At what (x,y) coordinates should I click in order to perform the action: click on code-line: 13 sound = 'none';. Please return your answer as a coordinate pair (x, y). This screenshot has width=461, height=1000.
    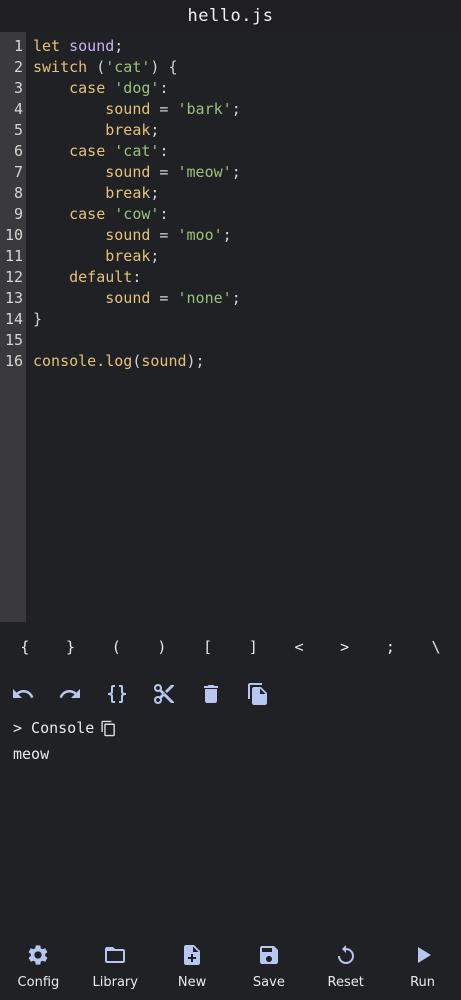
    Looking at the image, I should click on (230, 298).